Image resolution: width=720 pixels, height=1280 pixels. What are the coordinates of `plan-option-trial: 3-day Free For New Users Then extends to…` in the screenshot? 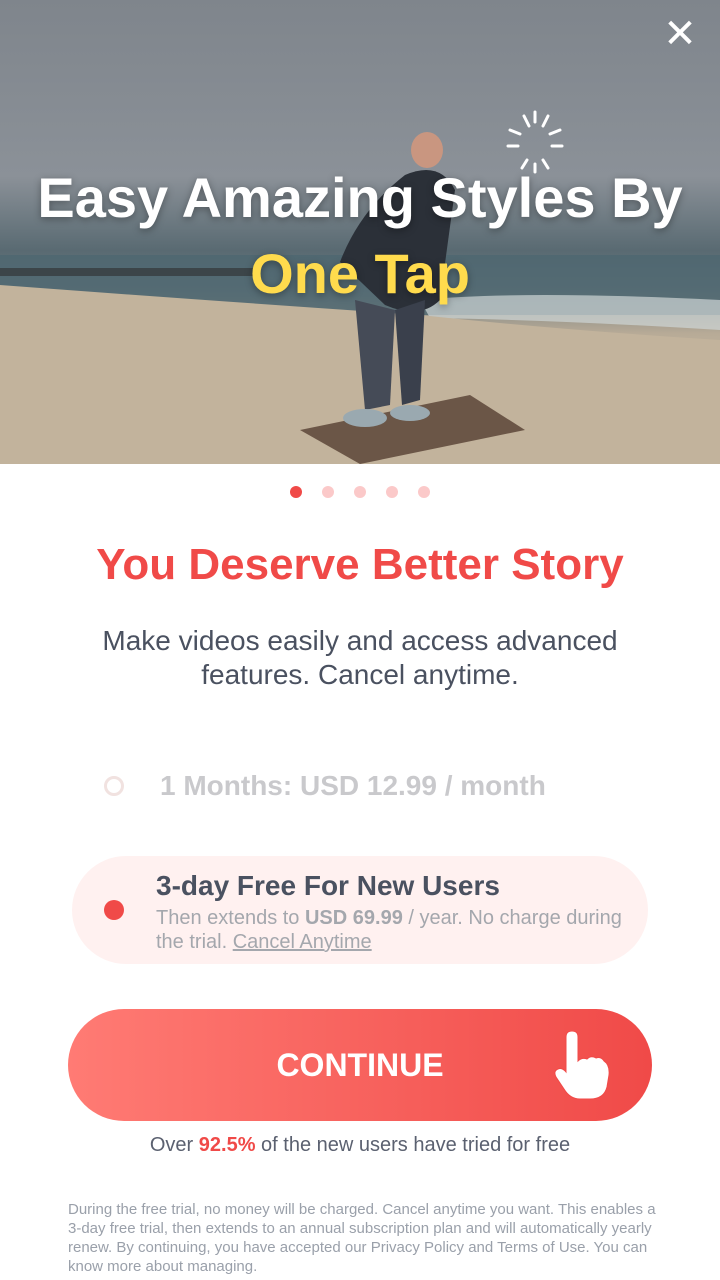 It's located at (360, 910).